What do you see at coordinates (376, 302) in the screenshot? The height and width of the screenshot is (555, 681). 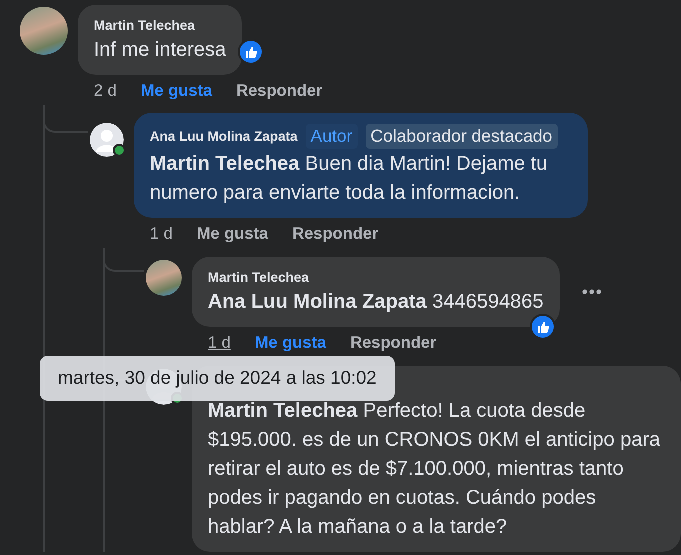 I see `comment-text: Ana Luu Molina Zapata 3446594865` at bounding box center [376, 302].